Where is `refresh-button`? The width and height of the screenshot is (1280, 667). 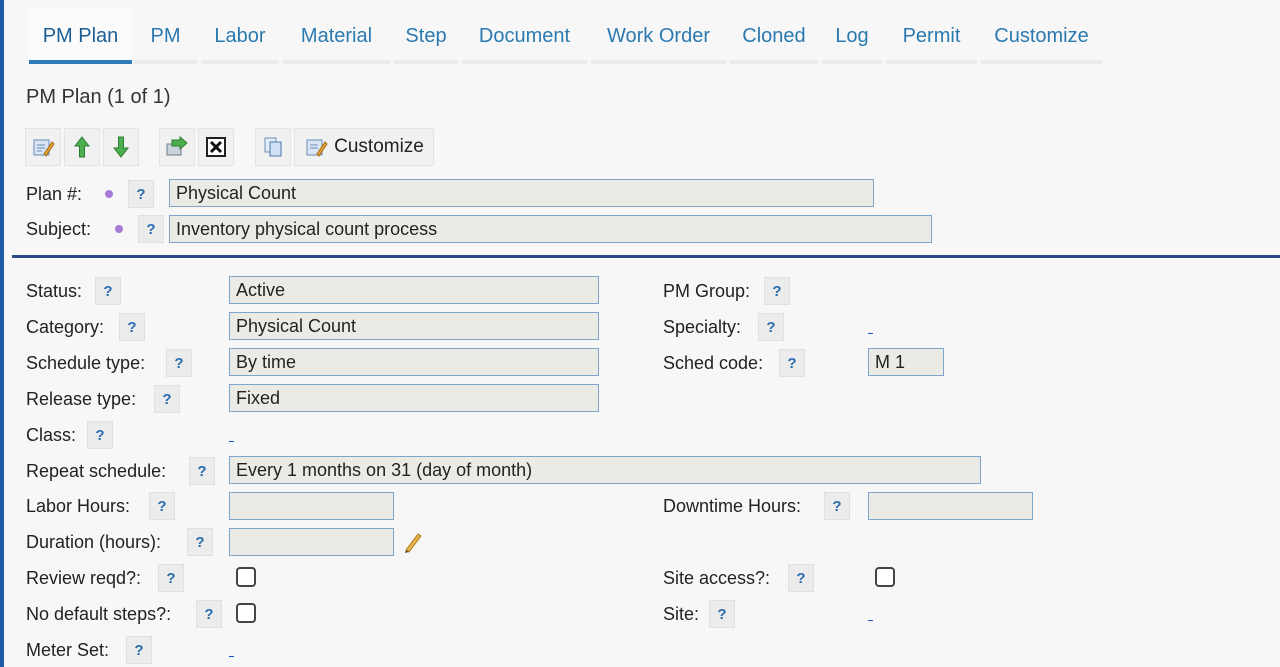 refresh-button is located at coordinates (177, 147).